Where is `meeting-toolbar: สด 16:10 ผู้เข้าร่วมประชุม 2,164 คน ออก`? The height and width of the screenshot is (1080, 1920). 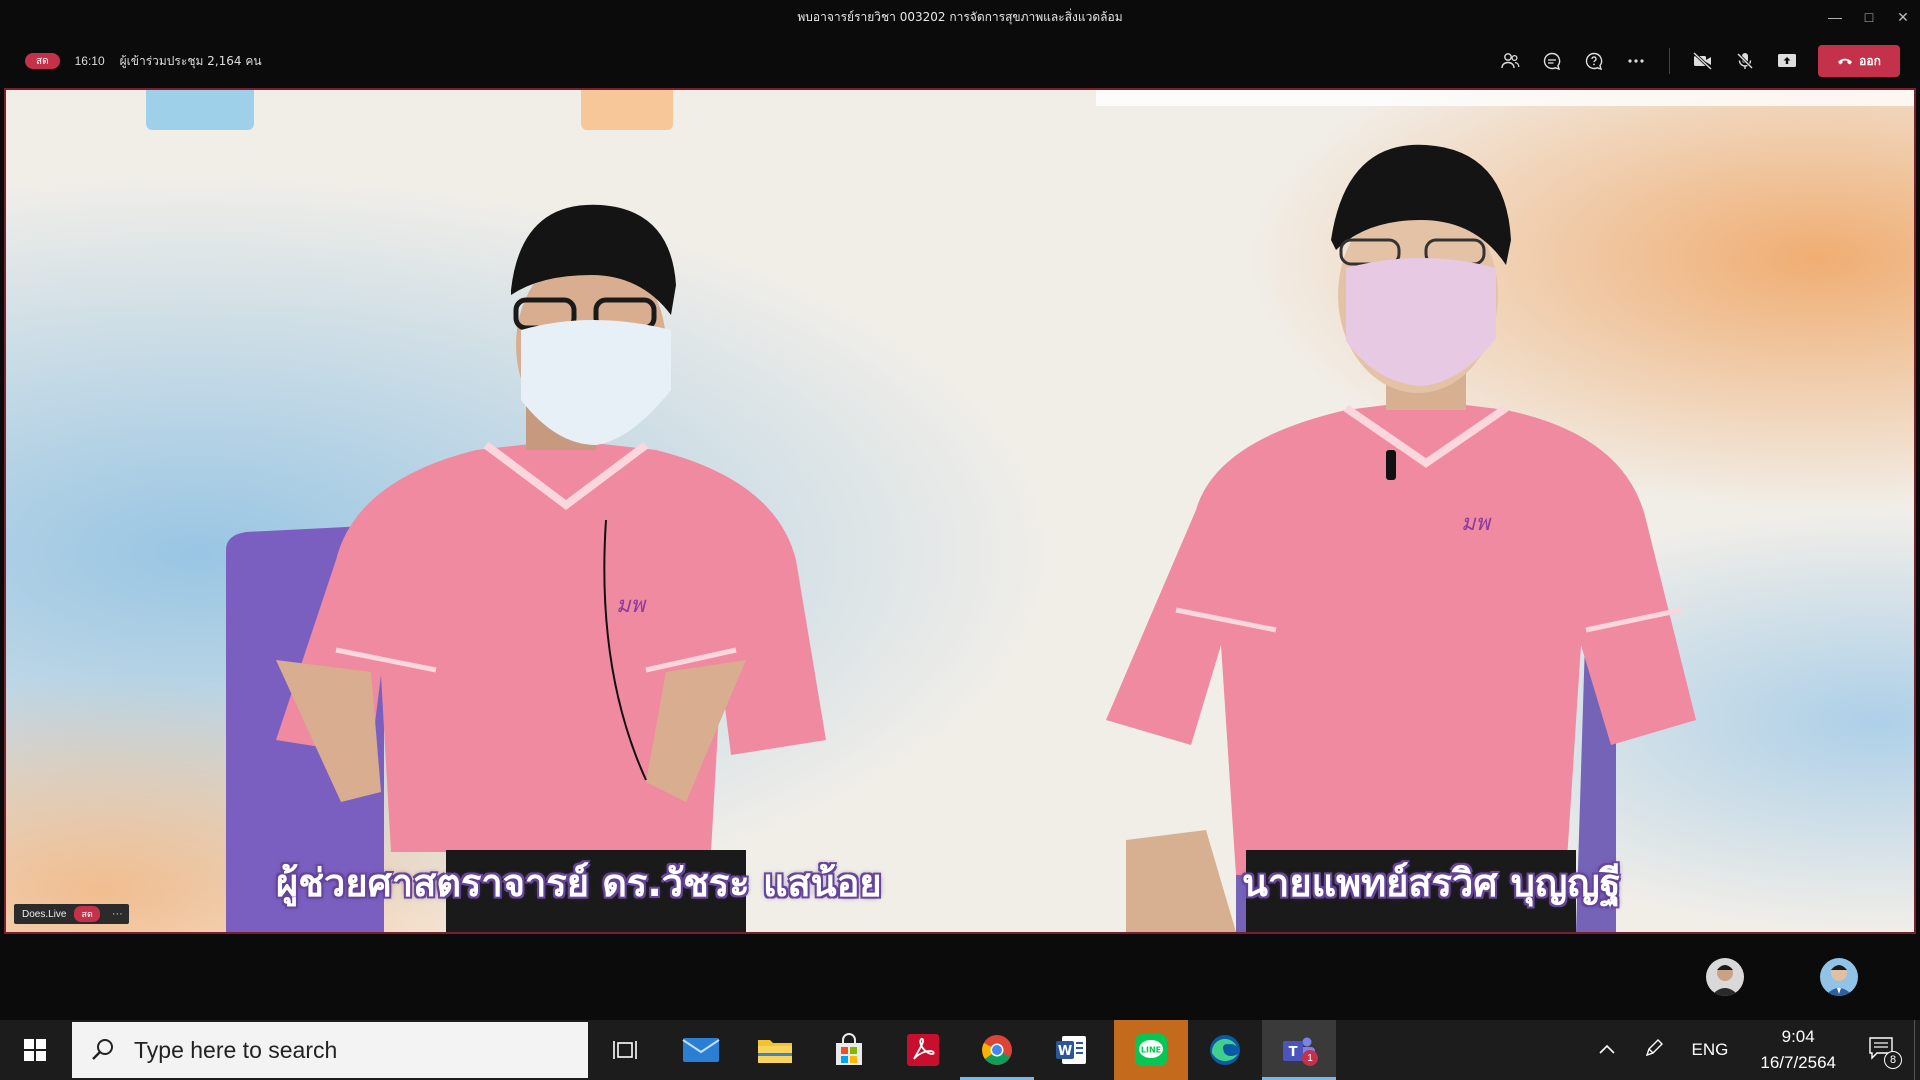
meeting-toolbar: สด 16:10 ผู้เข้าร่วมประชุม 2,164 คน ออก is located at coordinates (960, 61).